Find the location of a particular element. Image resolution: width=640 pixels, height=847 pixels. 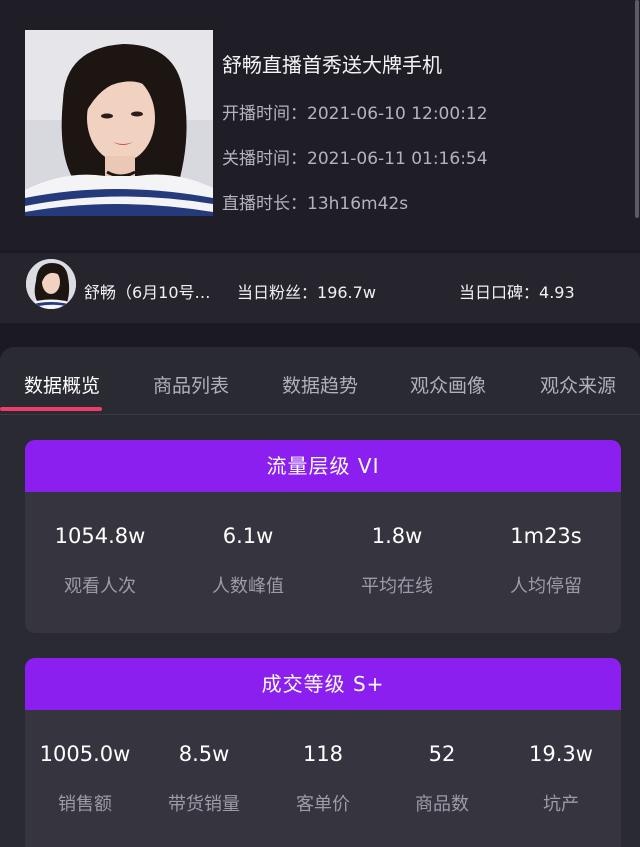

duration-row: 直播时长：13h16m42s is located at coordinates (315, 201).